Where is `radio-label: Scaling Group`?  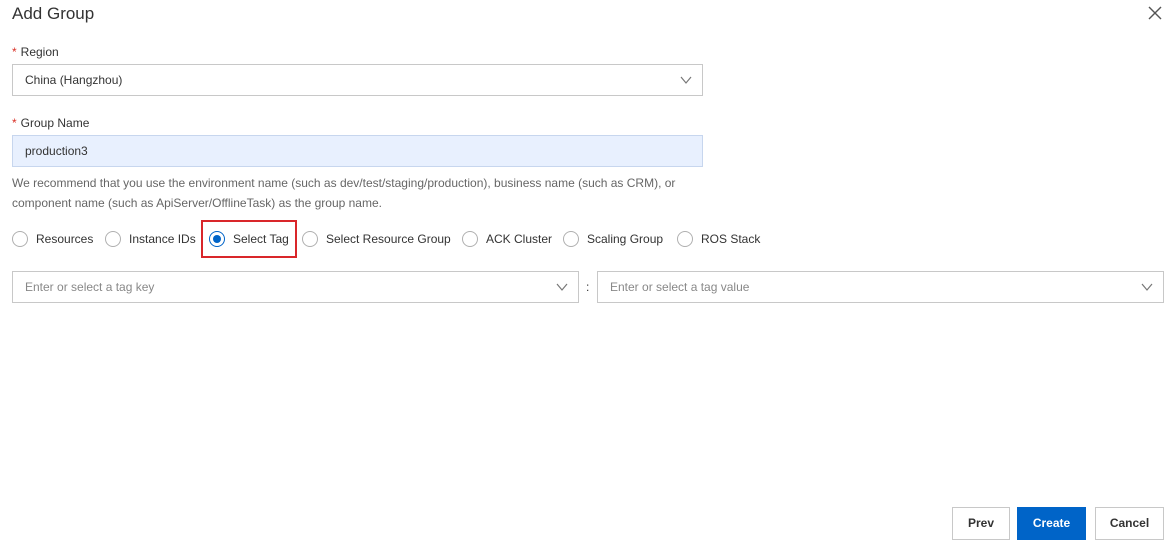 radio-label: Scaling Group is located at coordinates (625, 239).